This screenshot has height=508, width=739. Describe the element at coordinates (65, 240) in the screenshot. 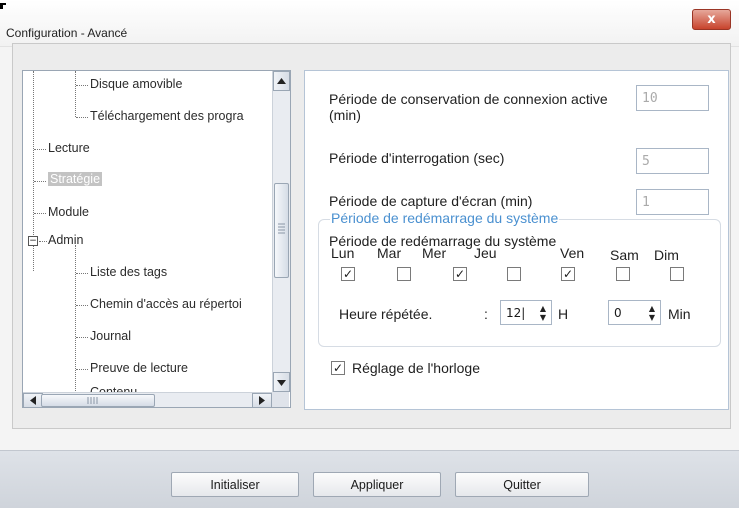

I see `tree-item-admin: Admin` at that location.